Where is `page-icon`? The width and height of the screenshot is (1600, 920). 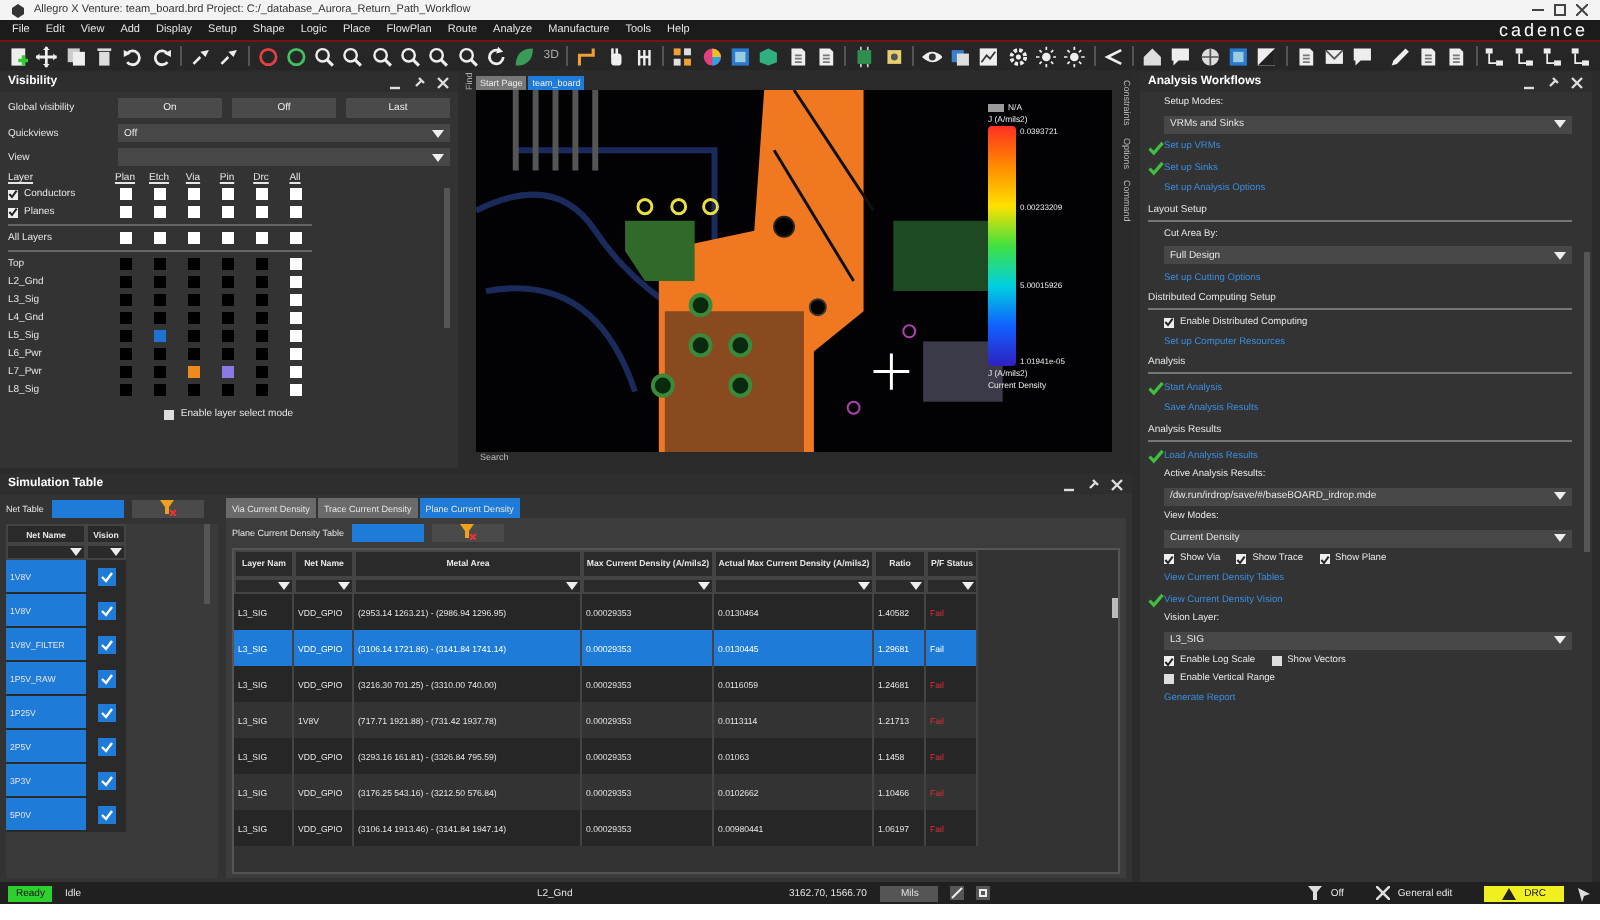 page-icon is located at coordinates (18, 56).